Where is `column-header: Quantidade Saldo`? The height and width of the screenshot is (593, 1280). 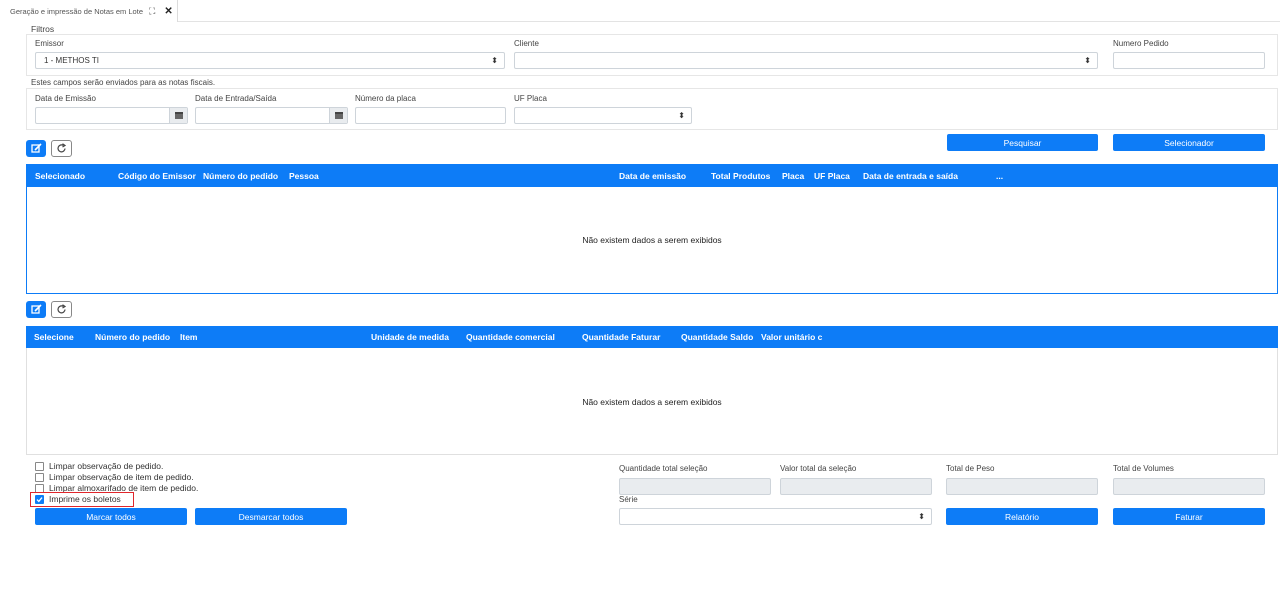
column-header: Quantidade Saldo is located at coordinates (717, 337).